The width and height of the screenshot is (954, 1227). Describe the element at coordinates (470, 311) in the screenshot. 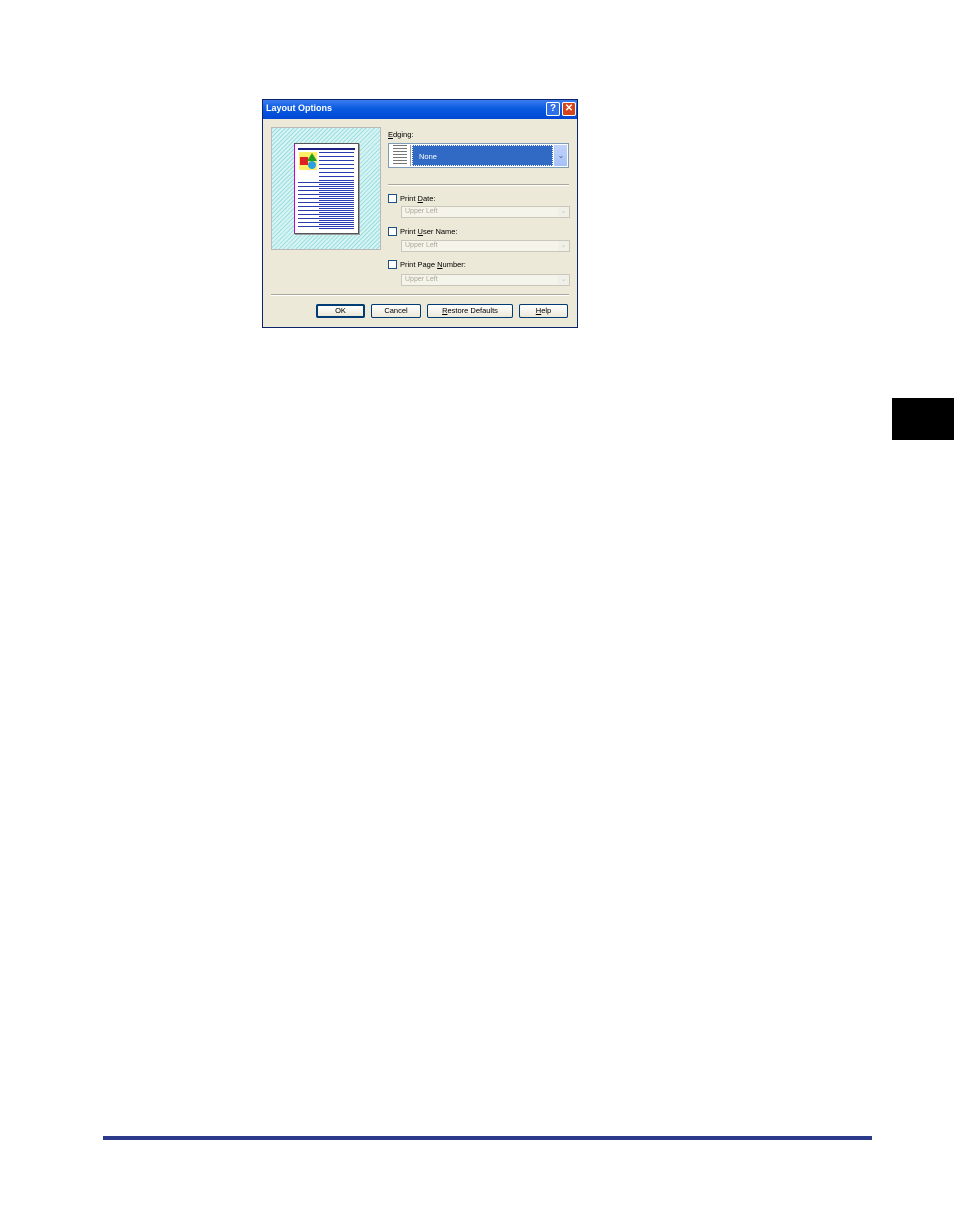

I see `restore-defaults-button: Restore Defaults` at that location.